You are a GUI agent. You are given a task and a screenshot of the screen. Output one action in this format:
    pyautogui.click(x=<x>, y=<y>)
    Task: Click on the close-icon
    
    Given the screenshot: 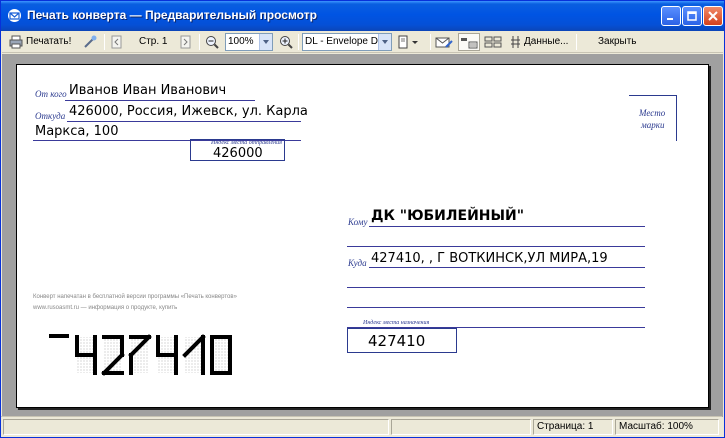 What is the action you would take?
    pyautogui.click(x=713, y=16)
    